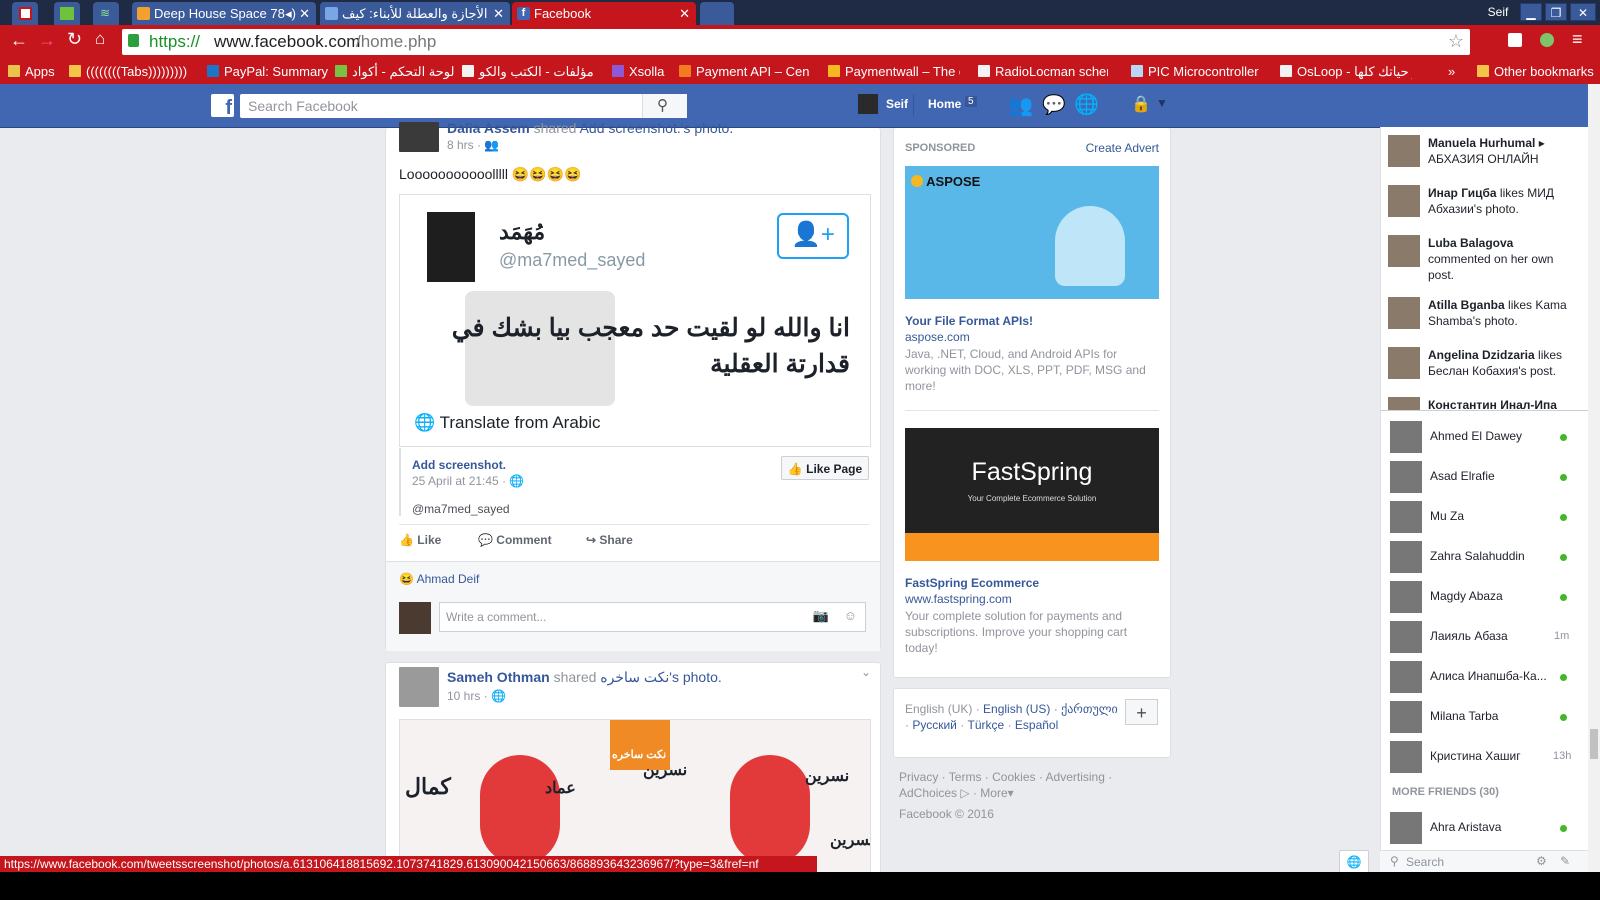 This screenshot has width=1600, height=900. I want to click on bookmark-folder: ((((((((Tabs))))))))), so click(128, 72).